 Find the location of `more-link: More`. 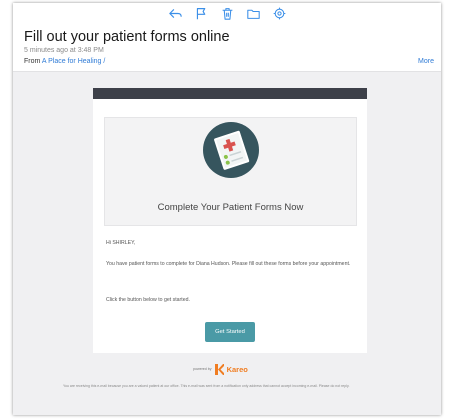

more-link: More is located at coordinates (426, 61).